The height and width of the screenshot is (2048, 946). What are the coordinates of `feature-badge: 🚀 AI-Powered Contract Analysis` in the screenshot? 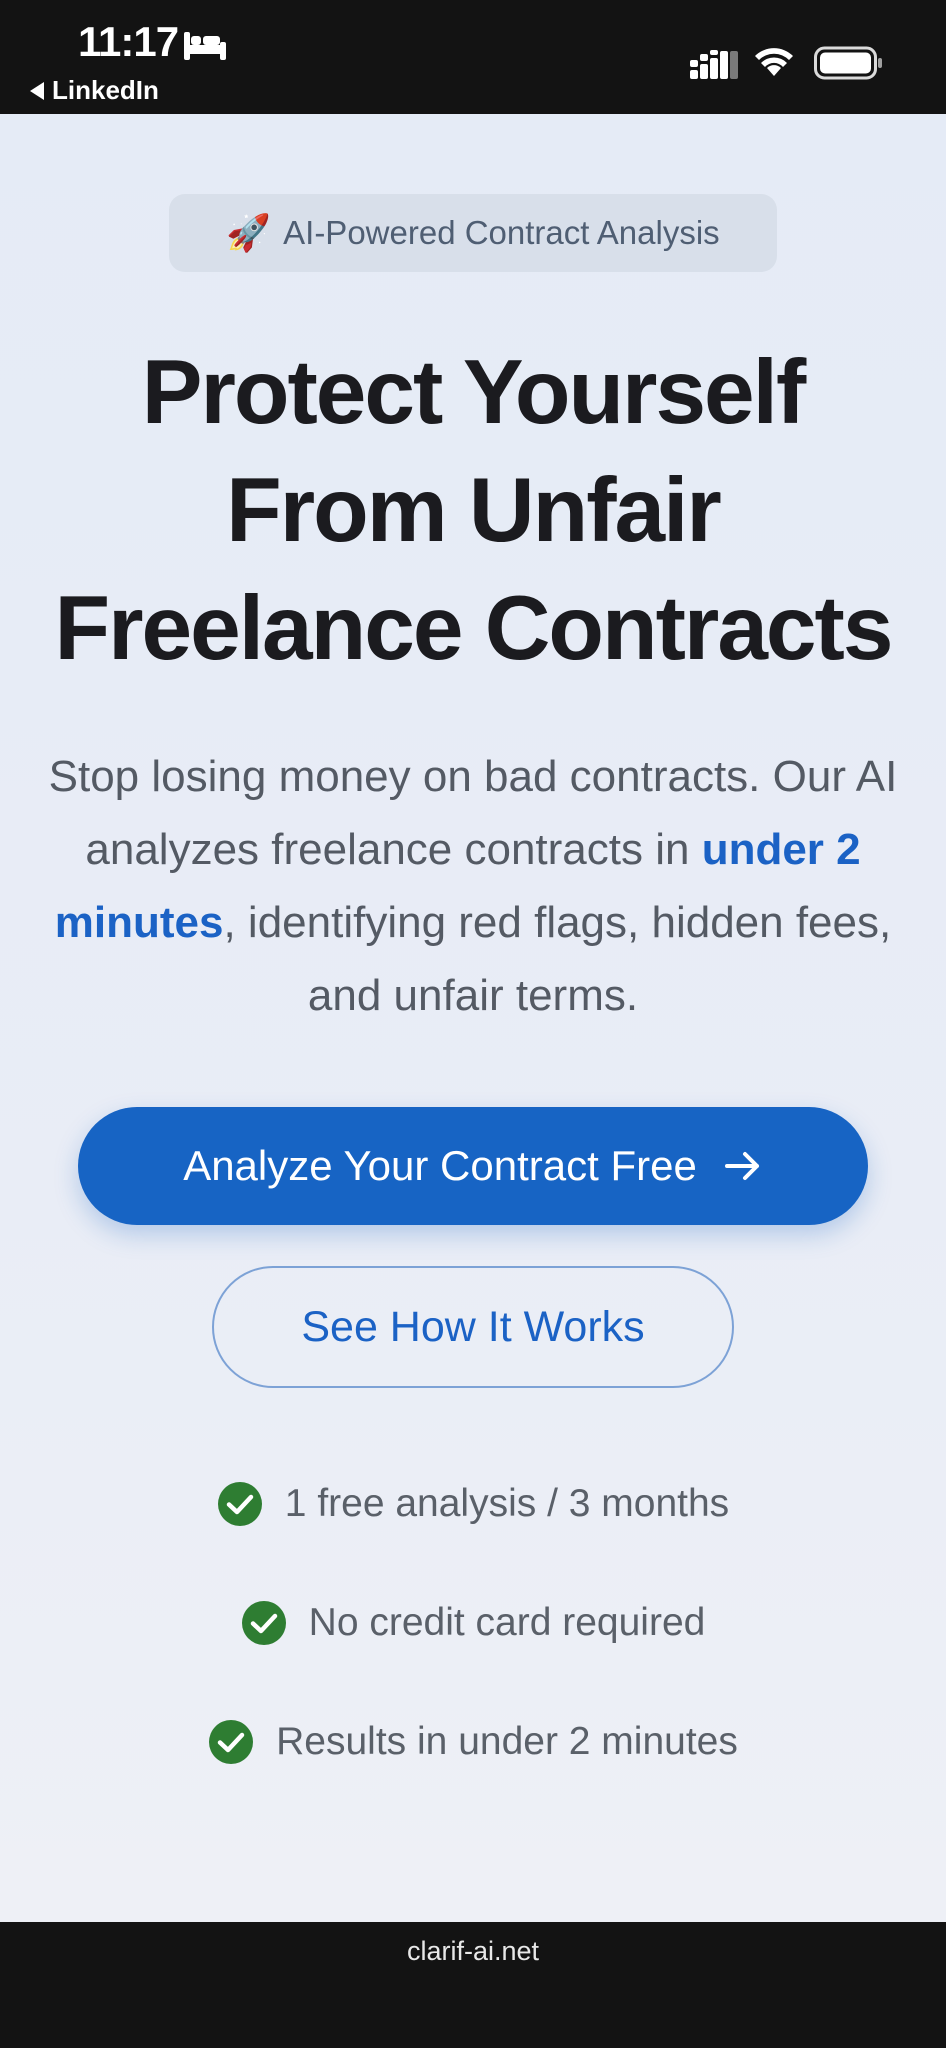 It's located at (473, 233).